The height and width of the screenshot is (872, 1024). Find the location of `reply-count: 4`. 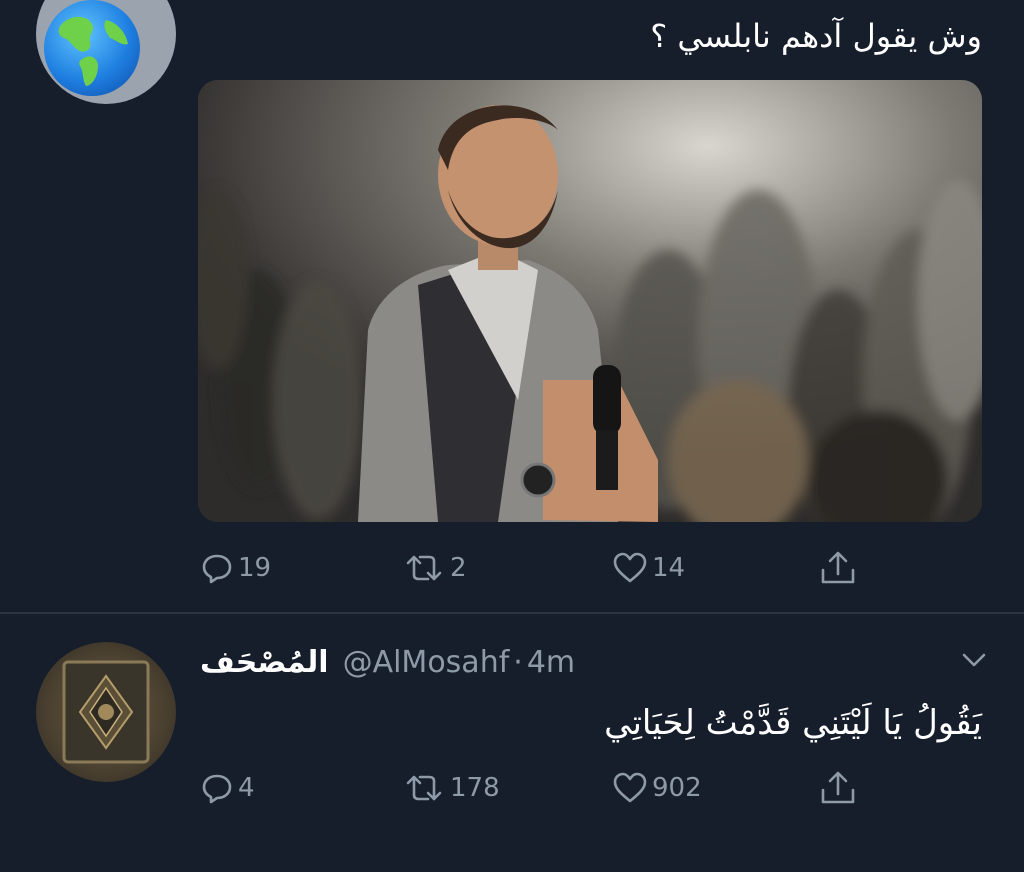

reply-count: 4 is located at coordinates (246, 788).